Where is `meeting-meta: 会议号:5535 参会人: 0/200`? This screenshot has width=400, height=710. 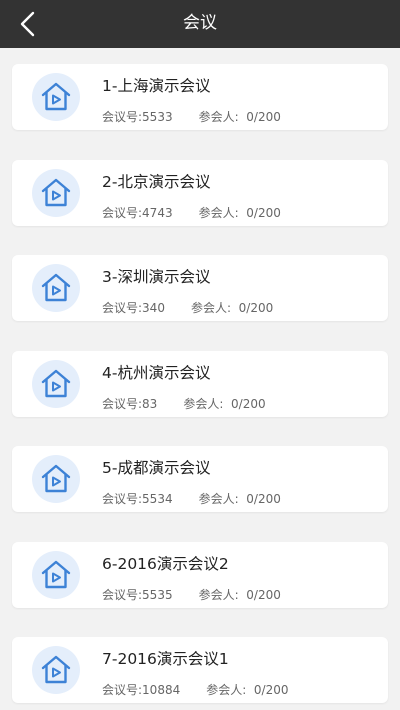
meeting-meta: 会议号:5535 参会人: 0/200 is located at coordinates (191, 594).